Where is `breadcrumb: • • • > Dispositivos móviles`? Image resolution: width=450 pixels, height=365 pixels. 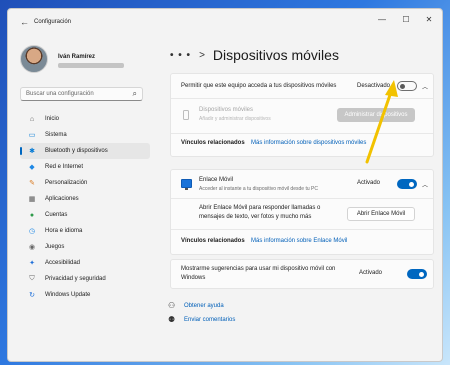
breadcrumb: • • • > Dispositivos móviles is located at coordinates (254, 55).